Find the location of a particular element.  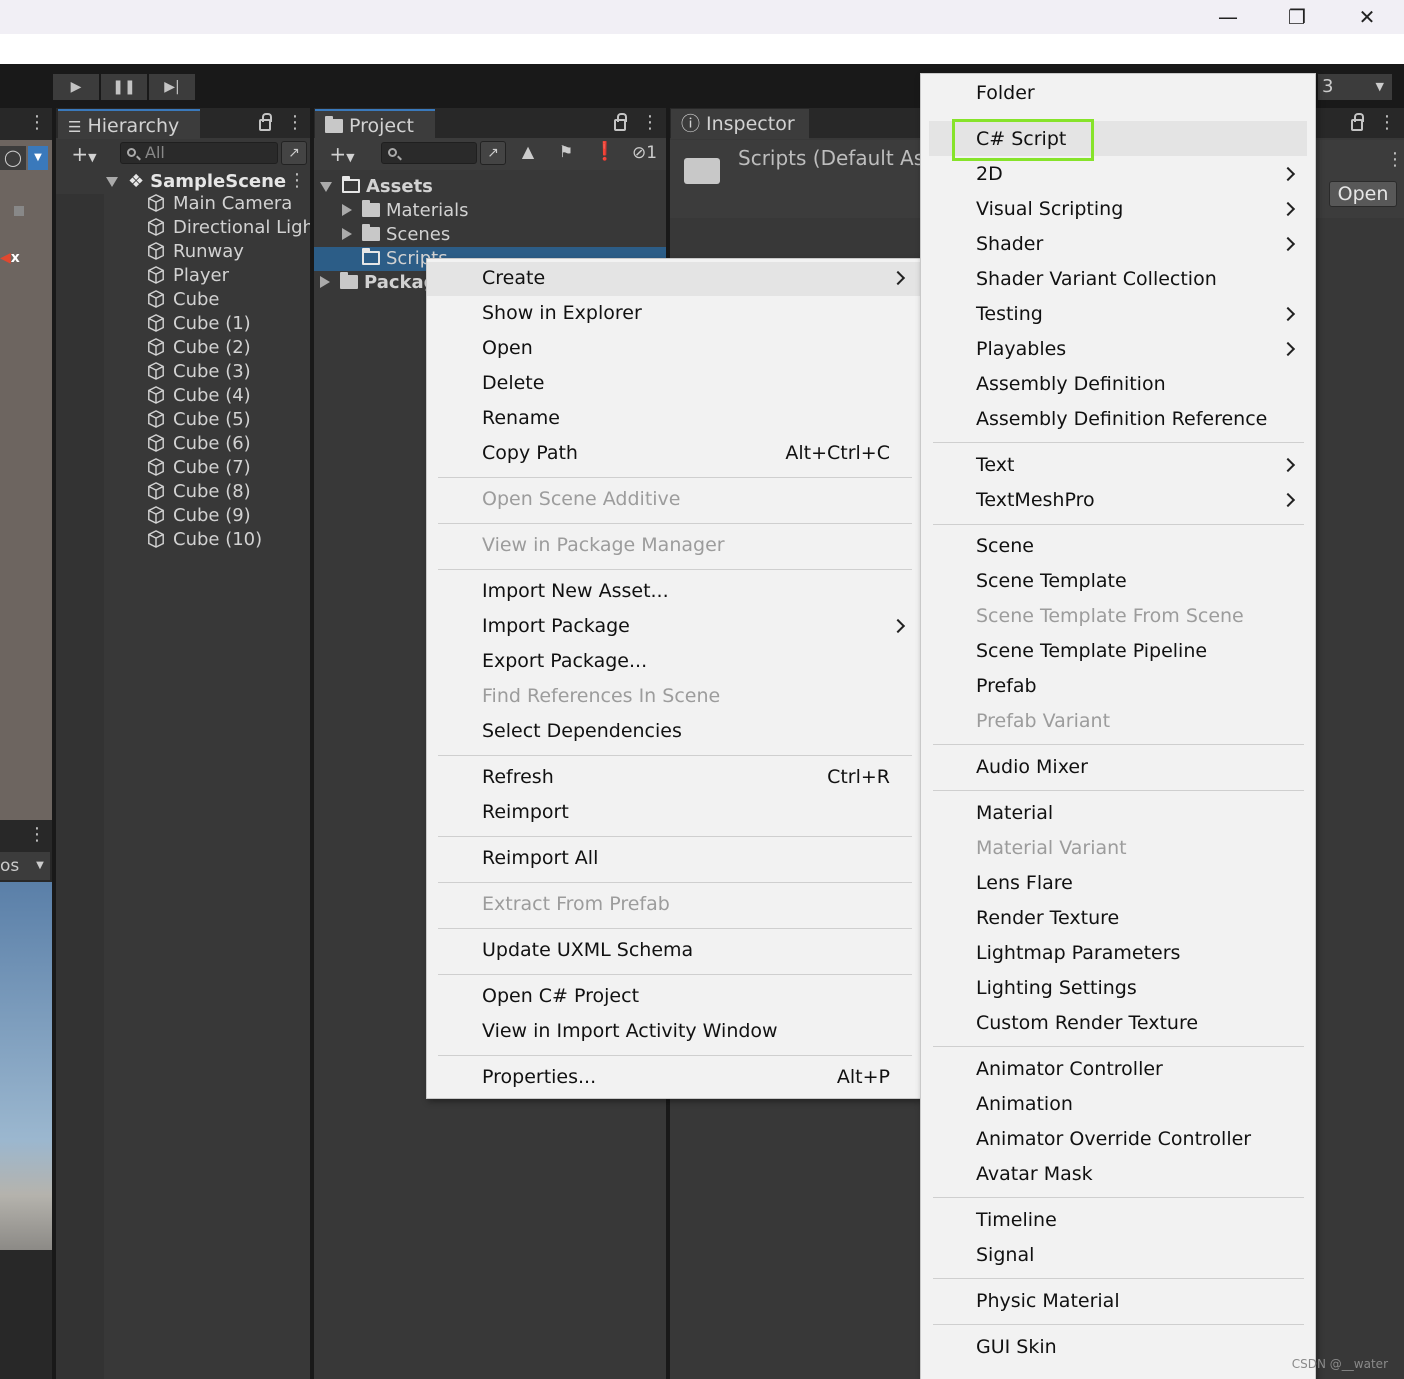

create-menu-item: Physic Material is located at coordinates (1048, 1301).